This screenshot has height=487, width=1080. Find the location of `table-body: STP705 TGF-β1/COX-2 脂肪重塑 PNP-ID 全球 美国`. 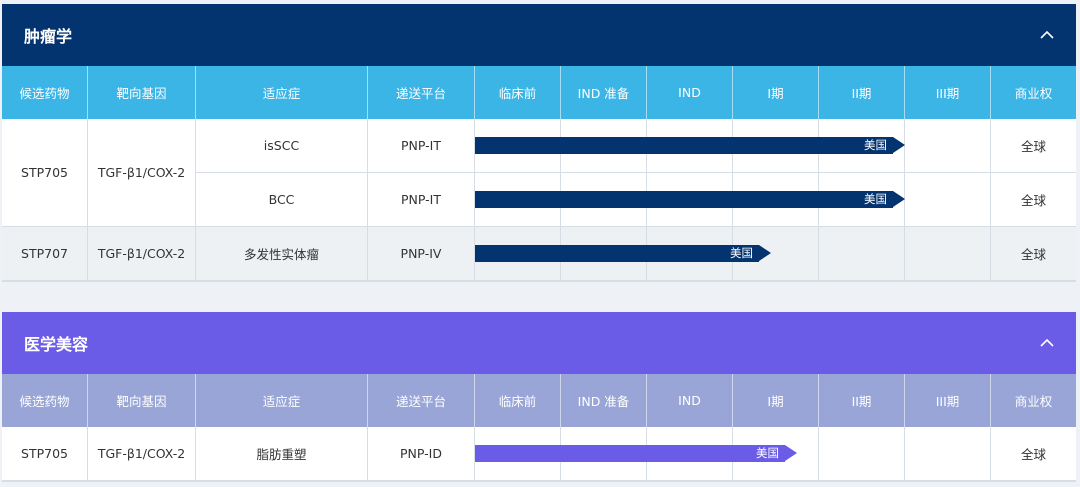

table-body: STP705 TGF-β1/COX-2 脂肪重塑 PNP-ID 全球 美国 is located at coordinates (539, 454).